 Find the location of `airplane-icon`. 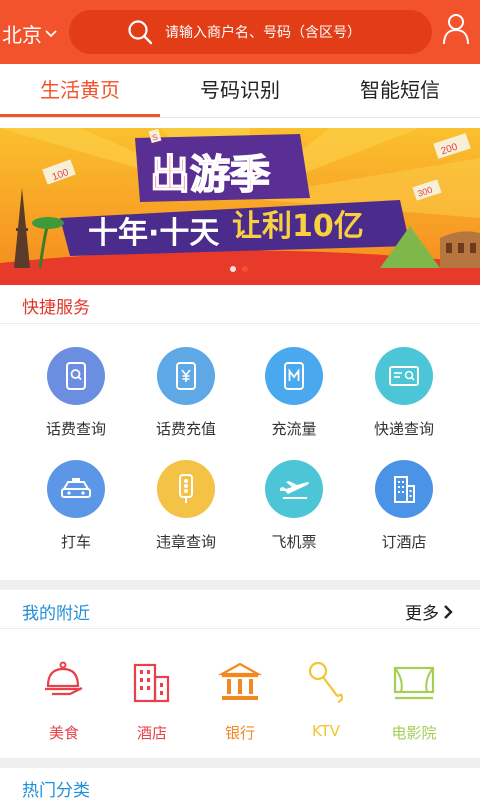

airplane-icon is located at coordinates (294, 489).